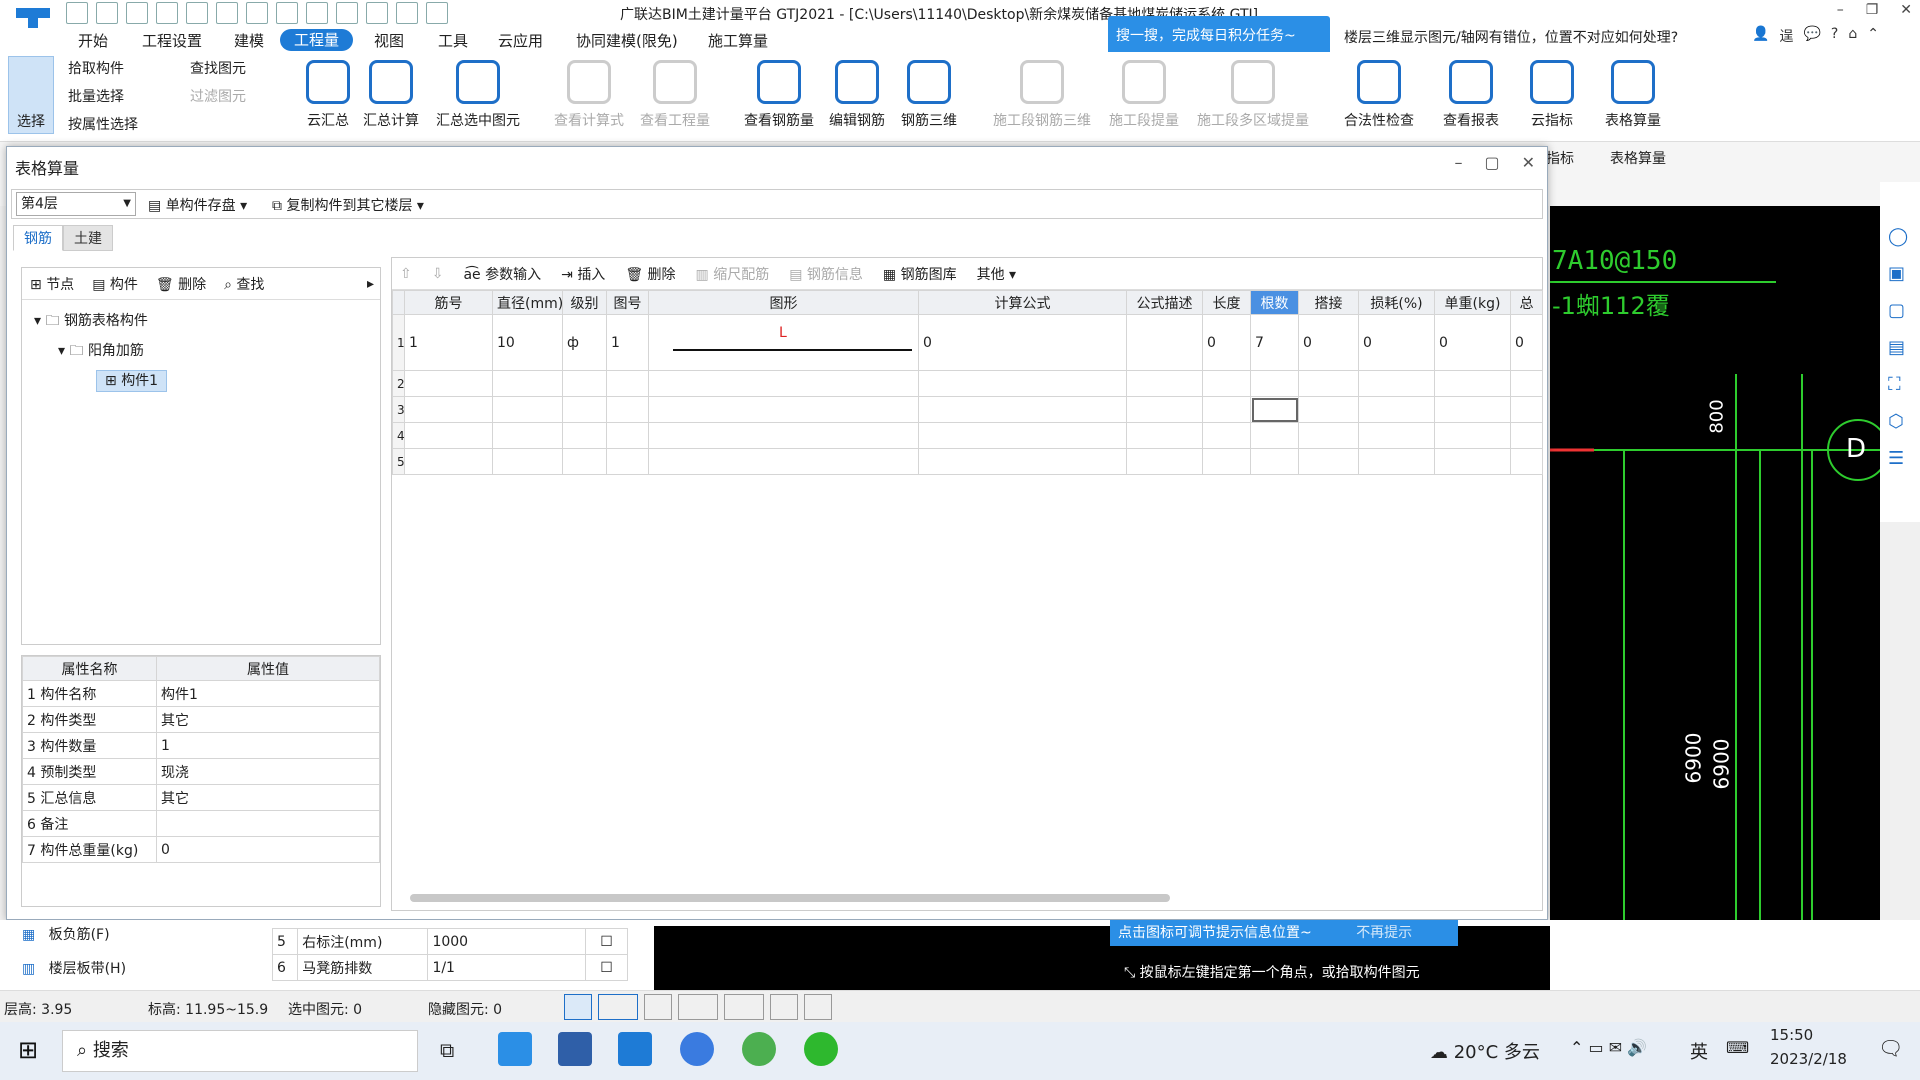  Describe the element at coordinates (589, 95) in the screenshot. I see `view-formula-button: 查看计算式` at that location.